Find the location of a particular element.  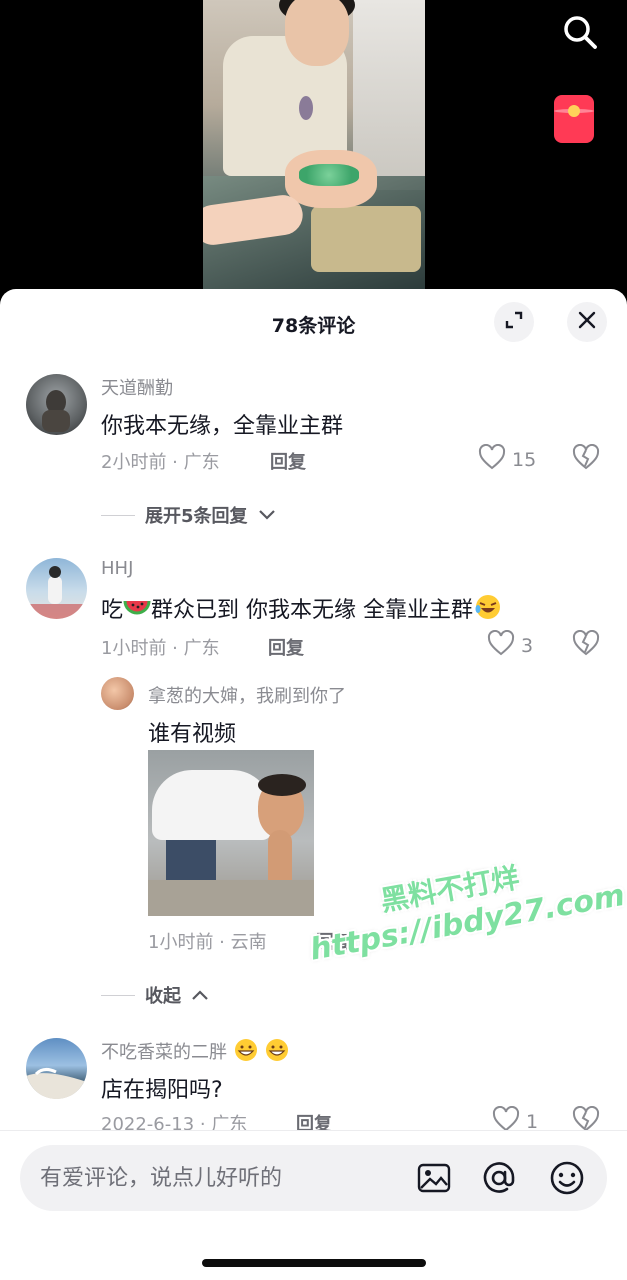

video-pendant is located at coordinates (306, 108).